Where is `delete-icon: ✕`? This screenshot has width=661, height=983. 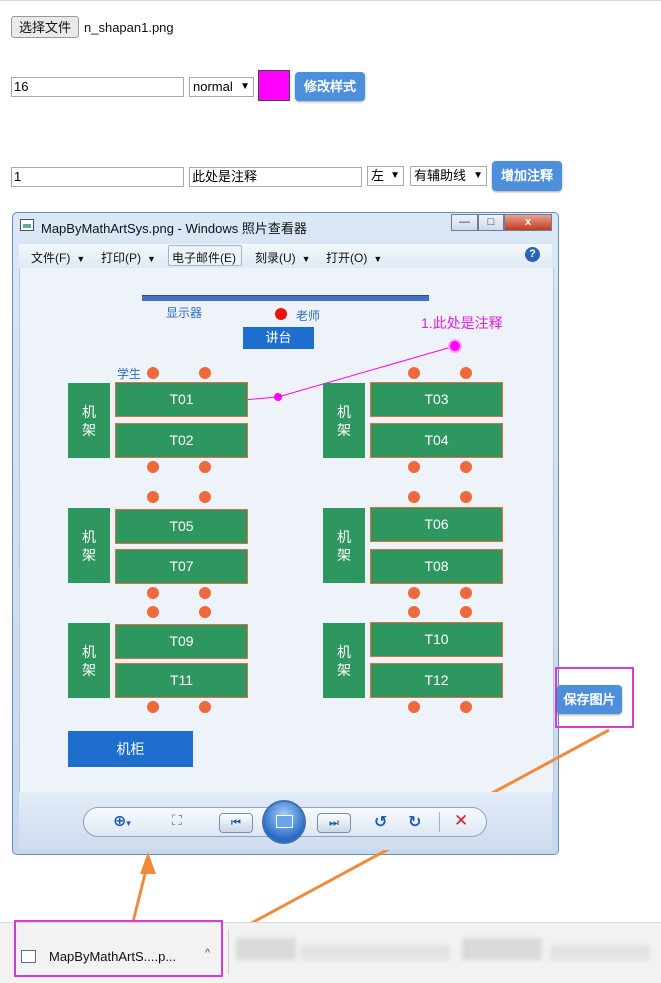 delete-icon: ✕ is located at coordinates (461, 821).